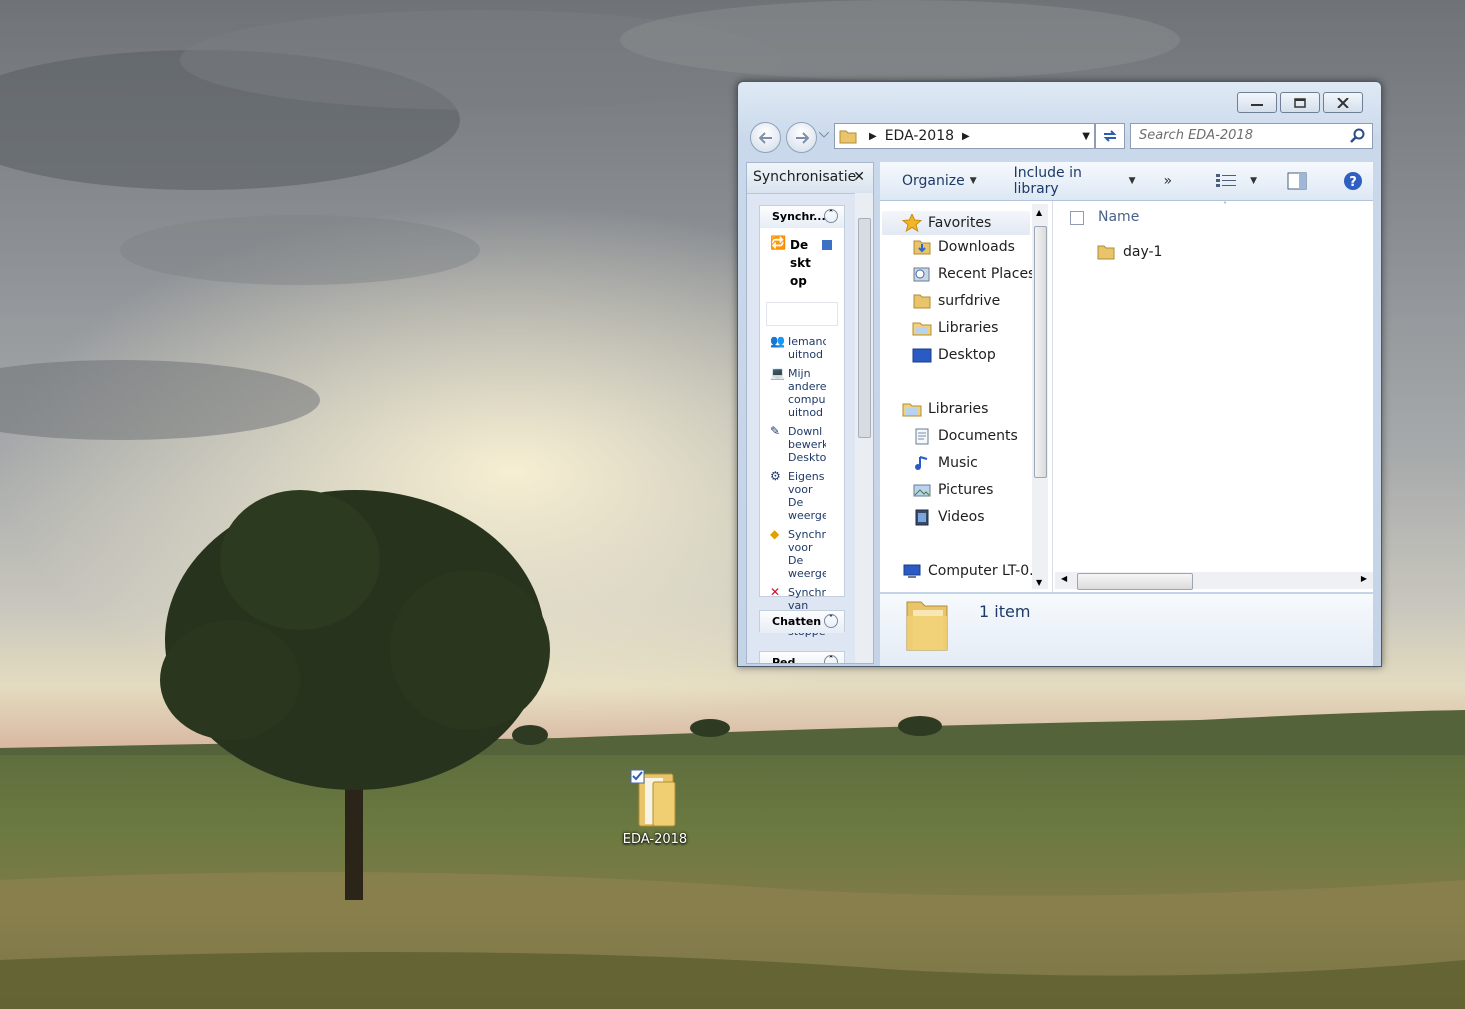 This screenshot has height=1009, width=1465. I want to click on close-button, so click(1343, 102).